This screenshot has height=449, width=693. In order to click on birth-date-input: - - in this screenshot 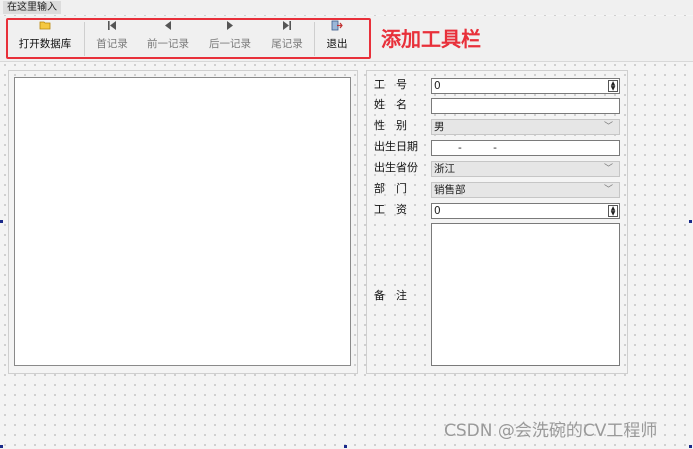, I will do `click(525, 148)`.